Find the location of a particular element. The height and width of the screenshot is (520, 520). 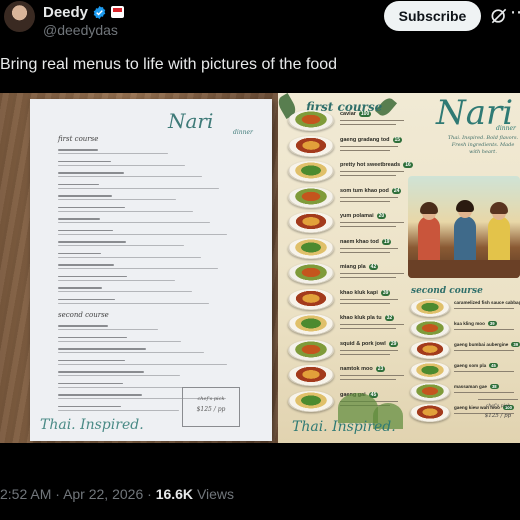

post-metadata: 2:52 AM · Apr 22, 2026 · 16.6K Views is located at coordinates (117, 494).